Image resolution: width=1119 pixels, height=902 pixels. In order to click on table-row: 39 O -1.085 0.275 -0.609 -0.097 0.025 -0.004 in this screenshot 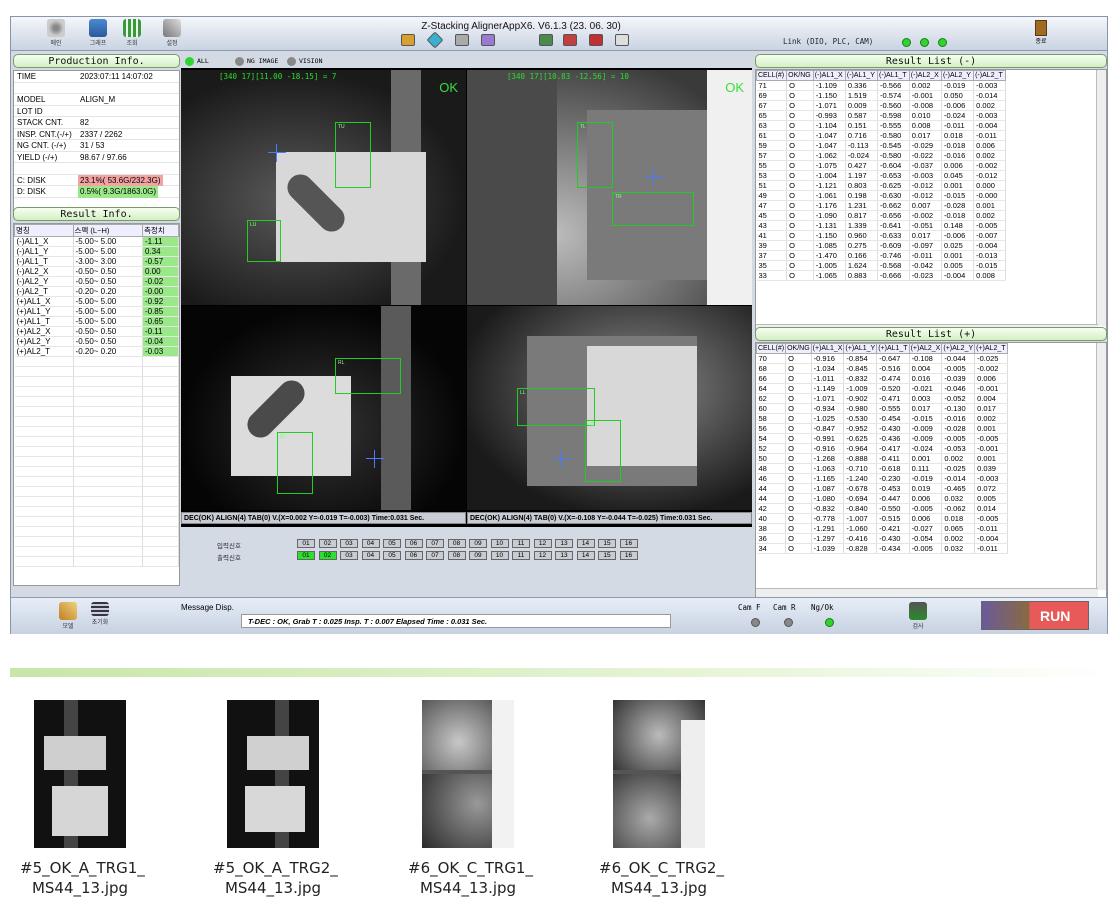, I will do `click(881, 245)`.